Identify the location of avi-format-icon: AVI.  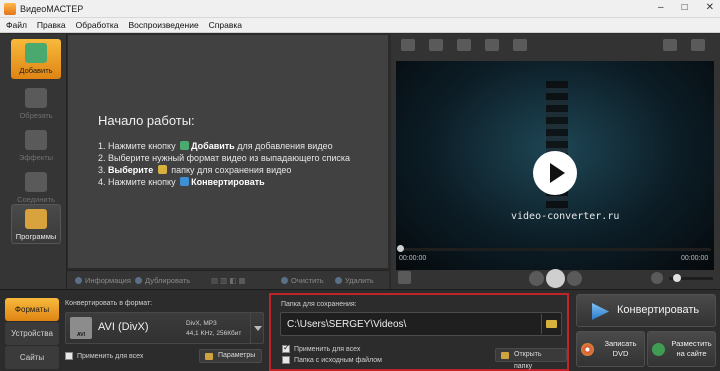
(81, 328).